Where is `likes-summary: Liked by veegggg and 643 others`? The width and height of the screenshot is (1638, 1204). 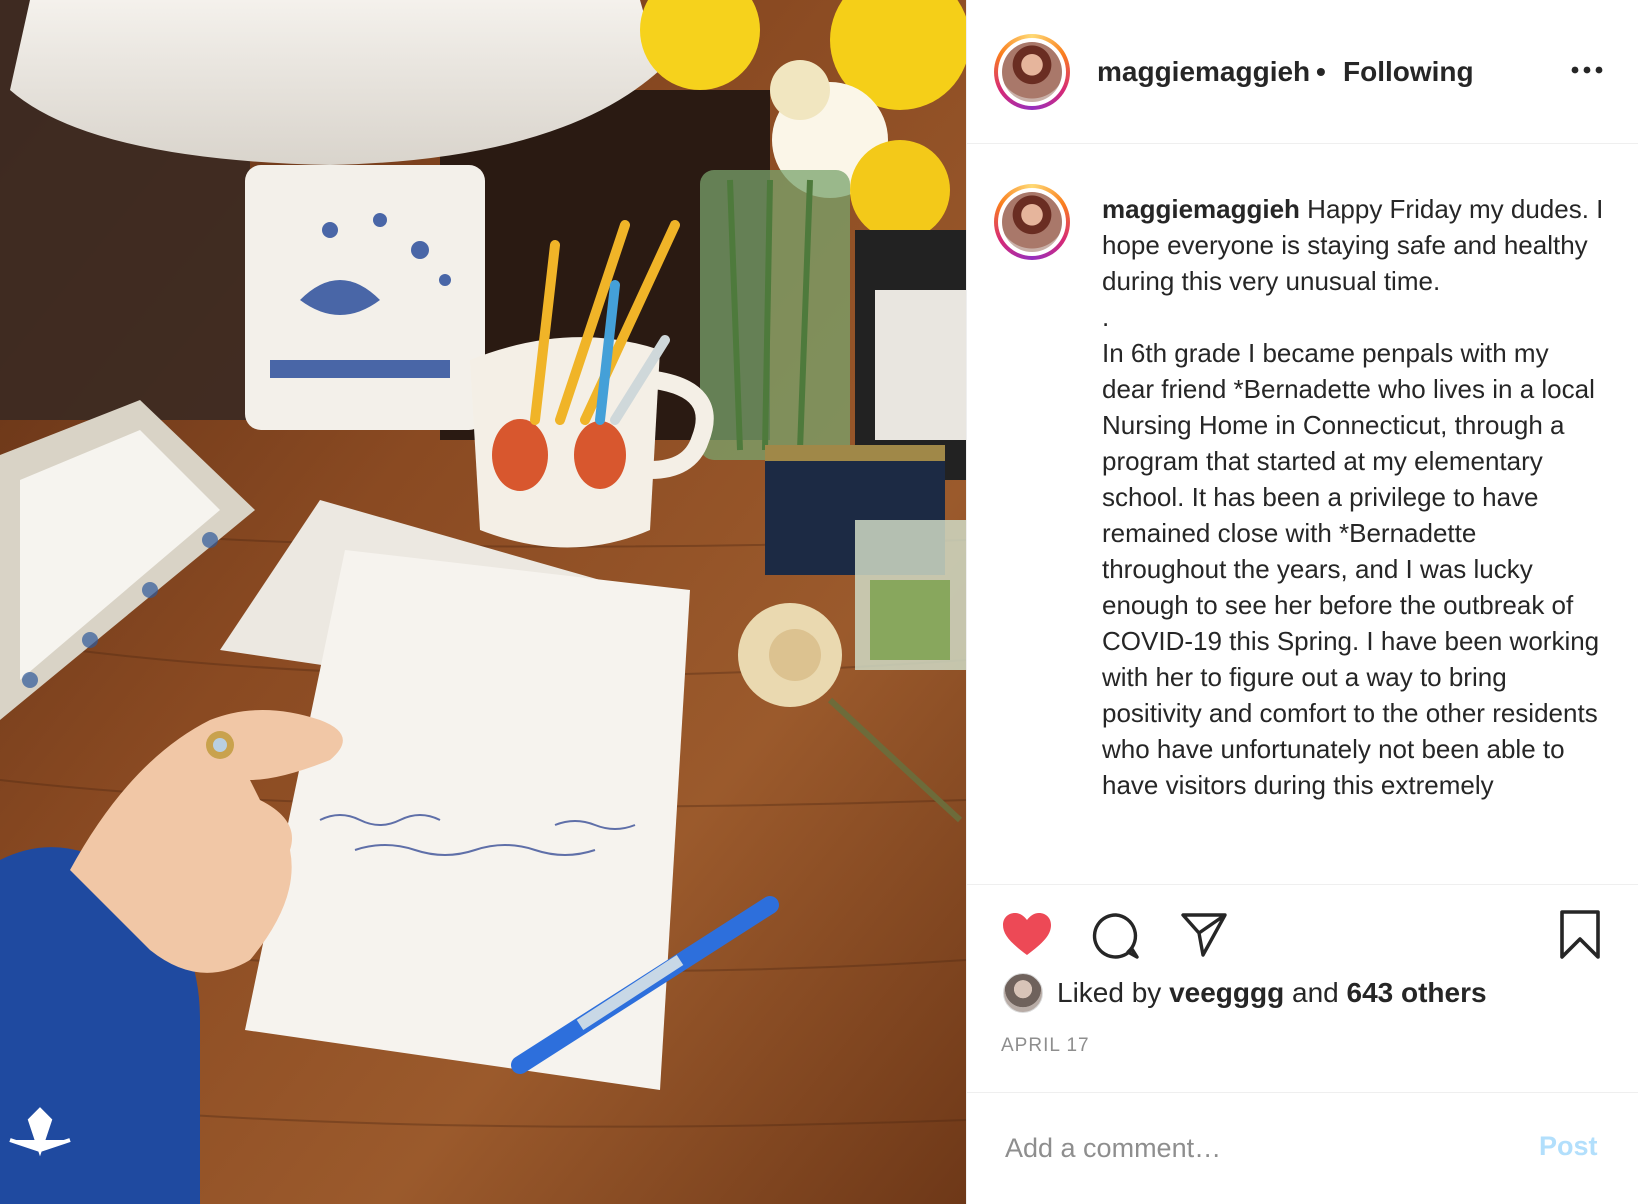
likes-summary: Liked by veegggg and 643 others is located at coordinates (1272, 993).